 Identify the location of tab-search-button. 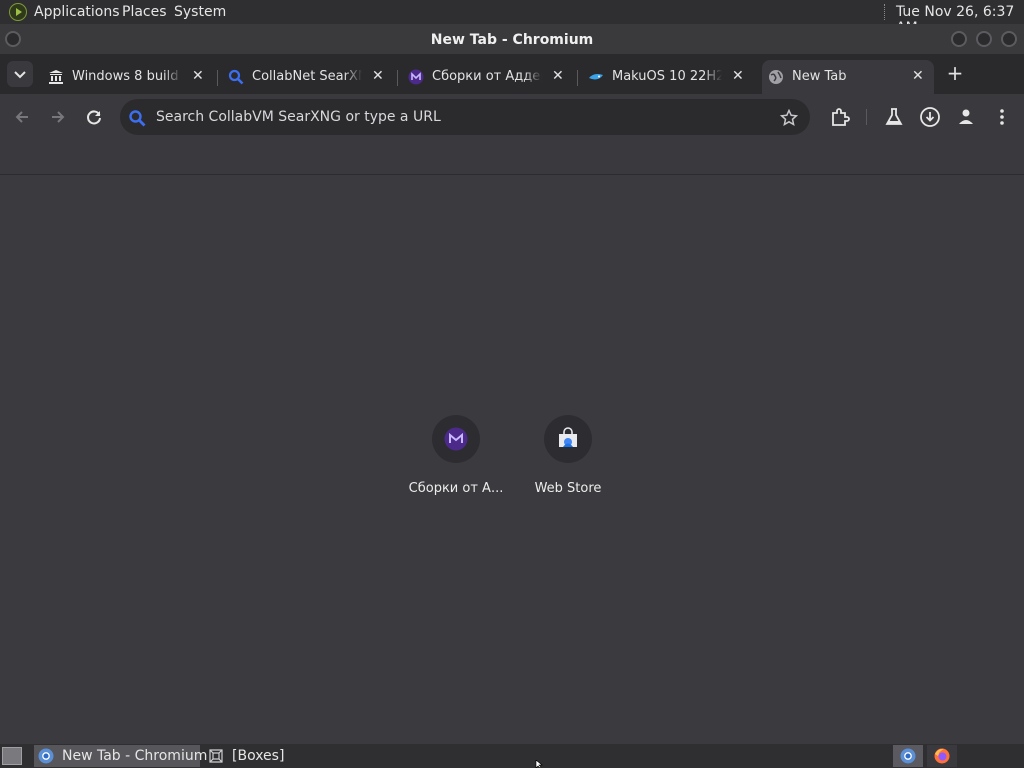
(20, 74).